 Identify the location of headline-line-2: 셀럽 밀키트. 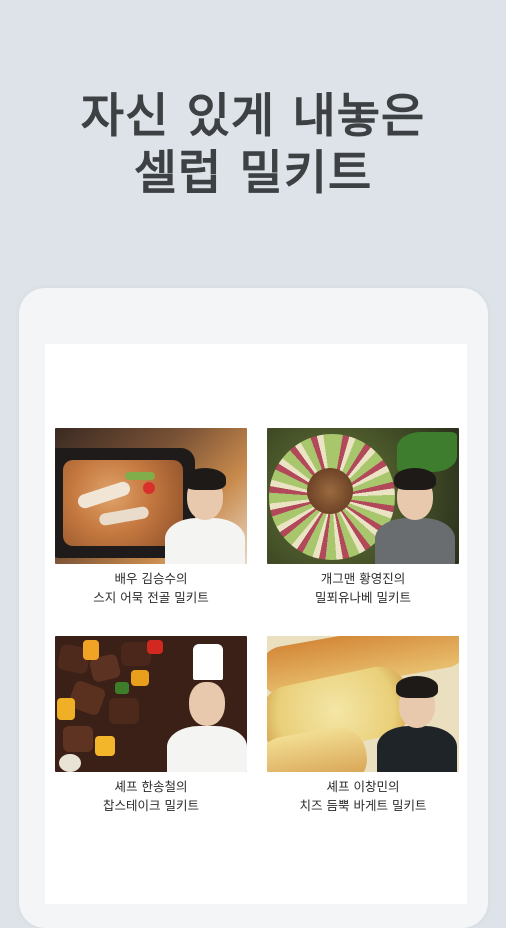
(253, 173).